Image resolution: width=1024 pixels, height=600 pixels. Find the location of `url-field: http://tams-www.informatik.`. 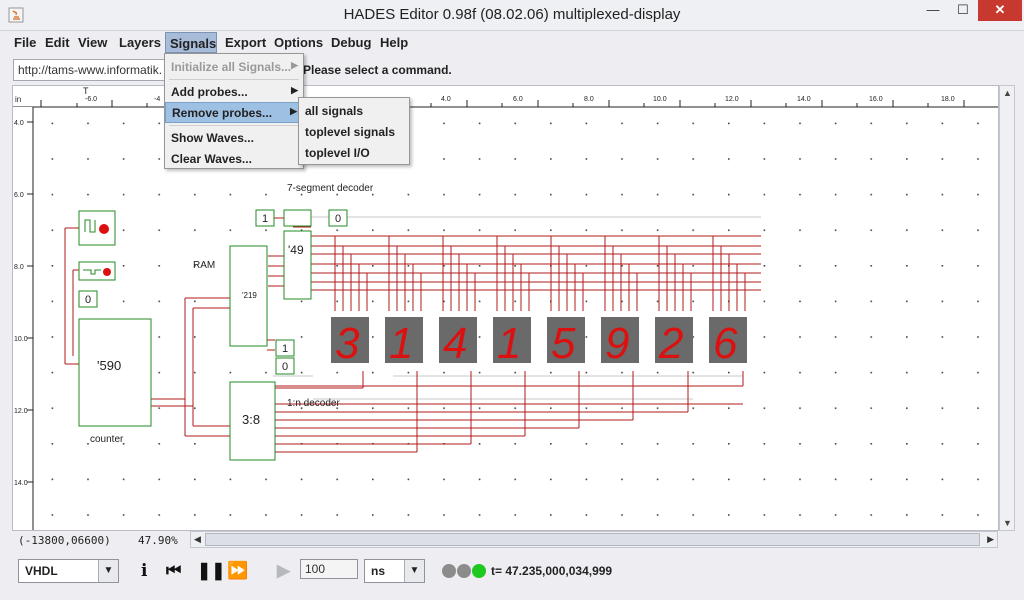

url-field: http://tams-www.informatik. is located at coordinates (90, 70).